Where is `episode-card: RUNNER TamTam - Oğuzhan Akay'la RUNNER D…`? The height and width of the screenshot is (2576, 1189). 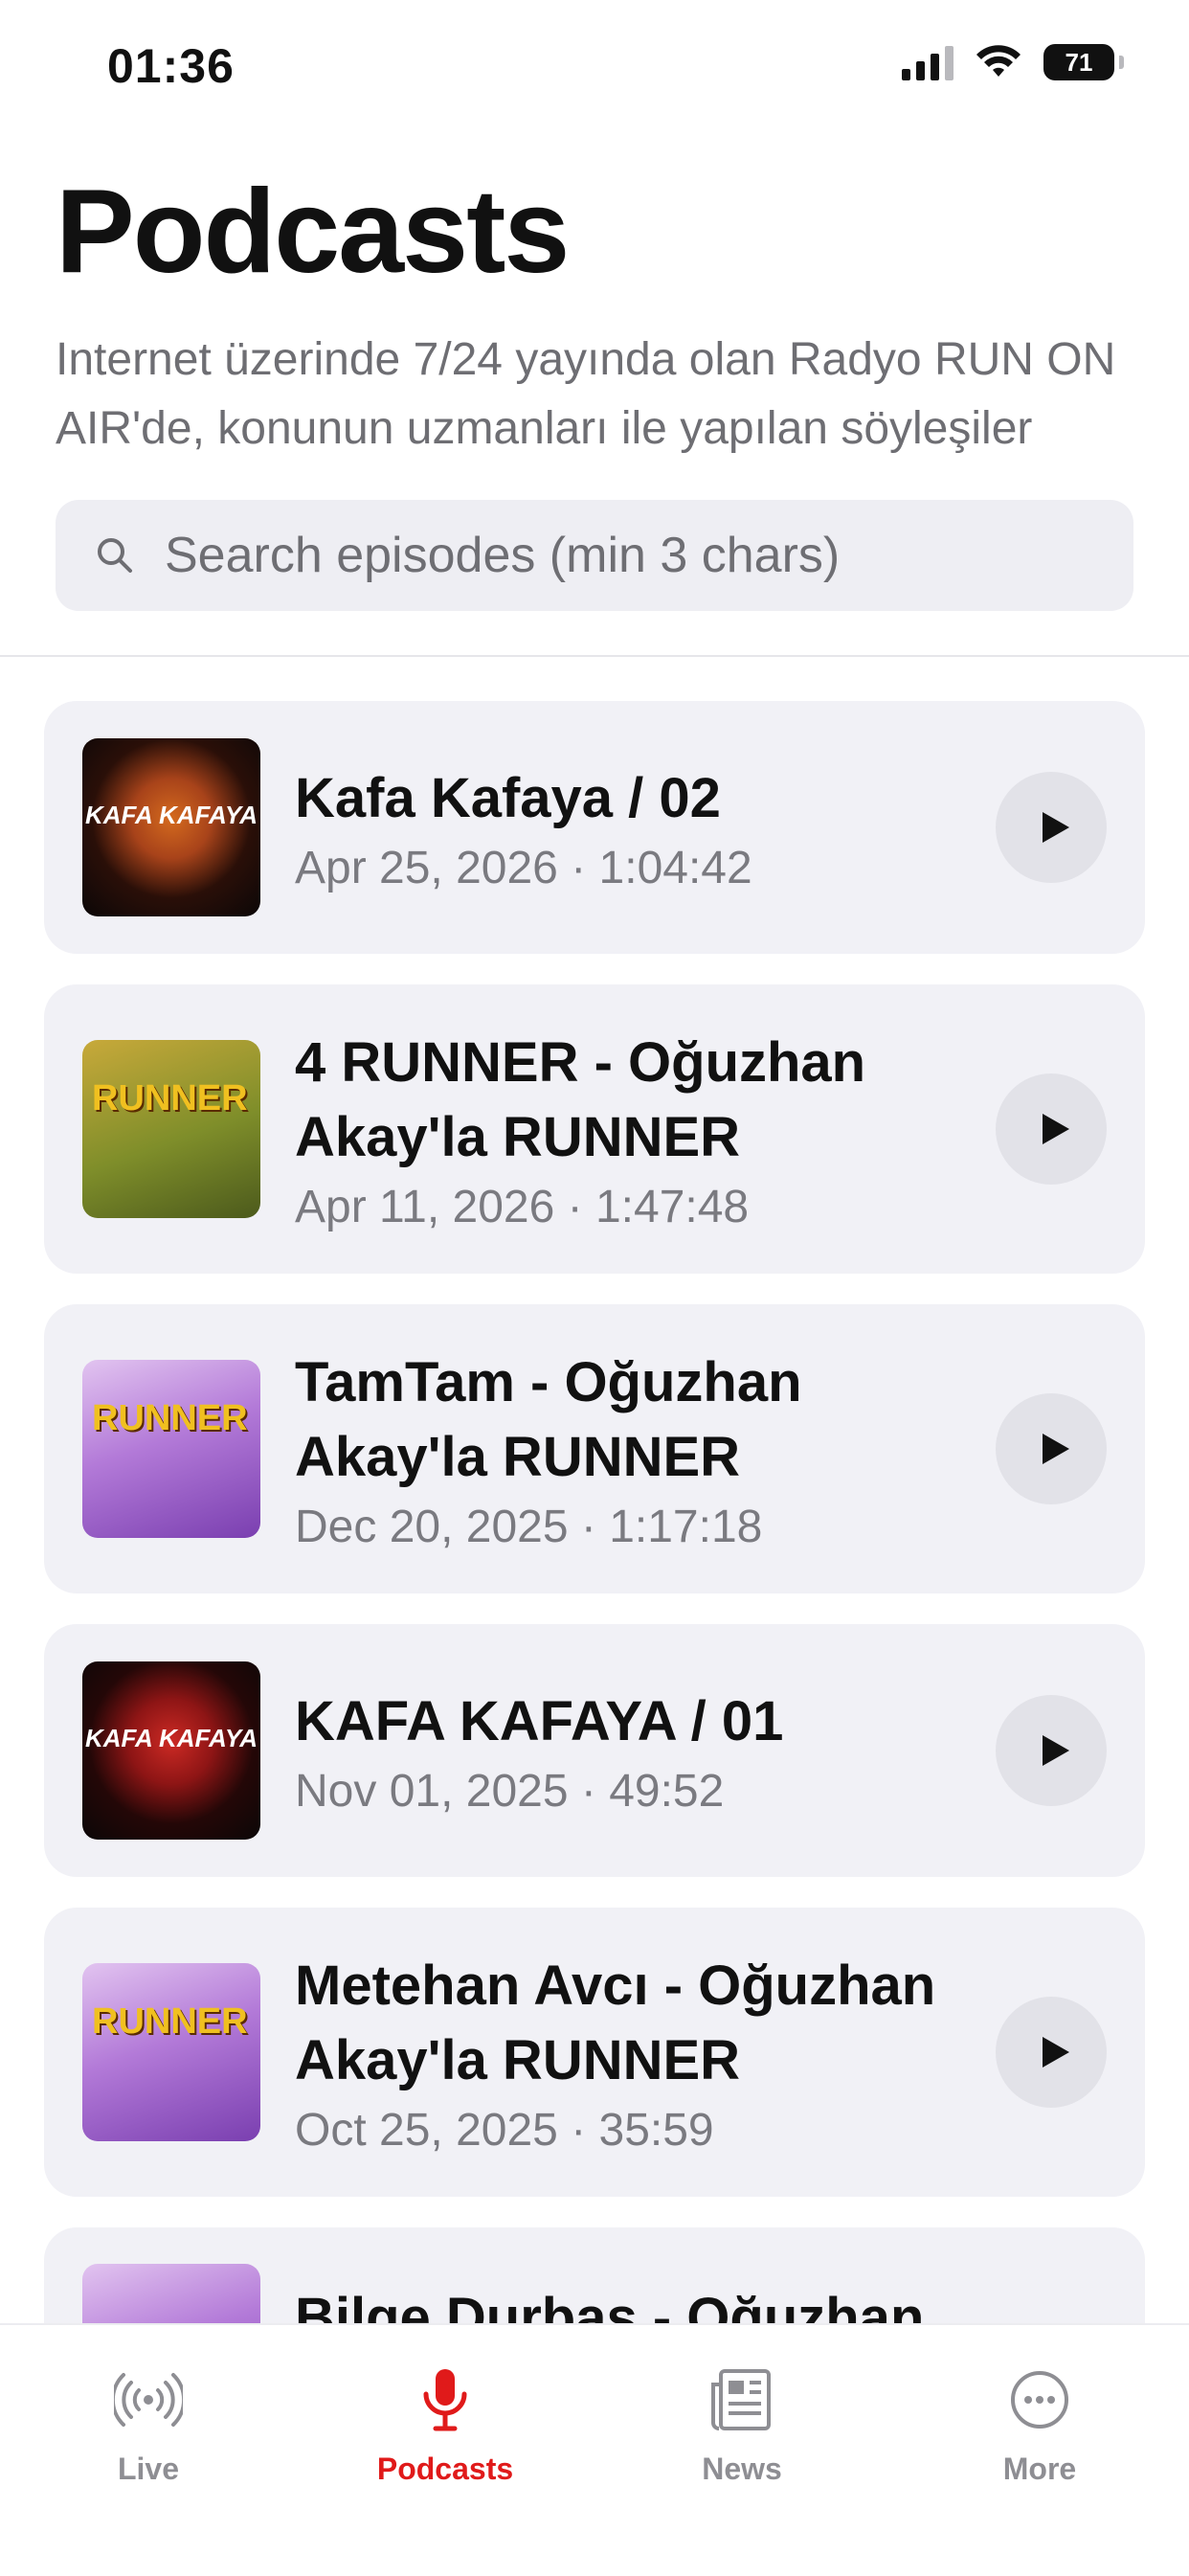 episode-card: RUNNER TamTam - Oğuzhan Akay'la RUNNER D… is located at coordinates (594, 1448).